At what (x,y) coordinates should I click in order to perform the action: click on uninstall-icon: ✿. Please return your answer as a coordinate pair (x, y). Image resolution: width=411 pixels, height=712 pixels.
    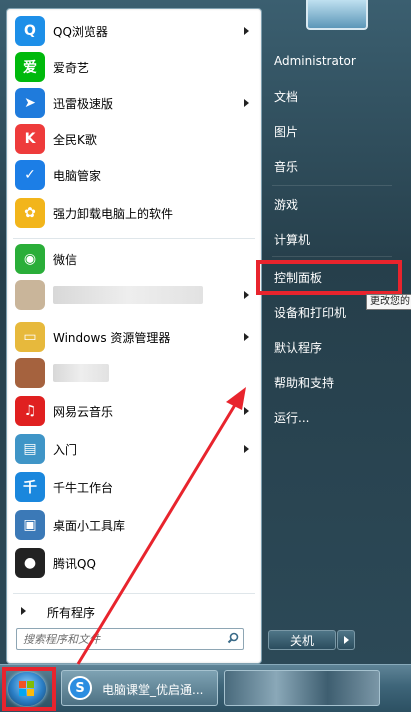
    Looking at the image, I should click on (30, 213).